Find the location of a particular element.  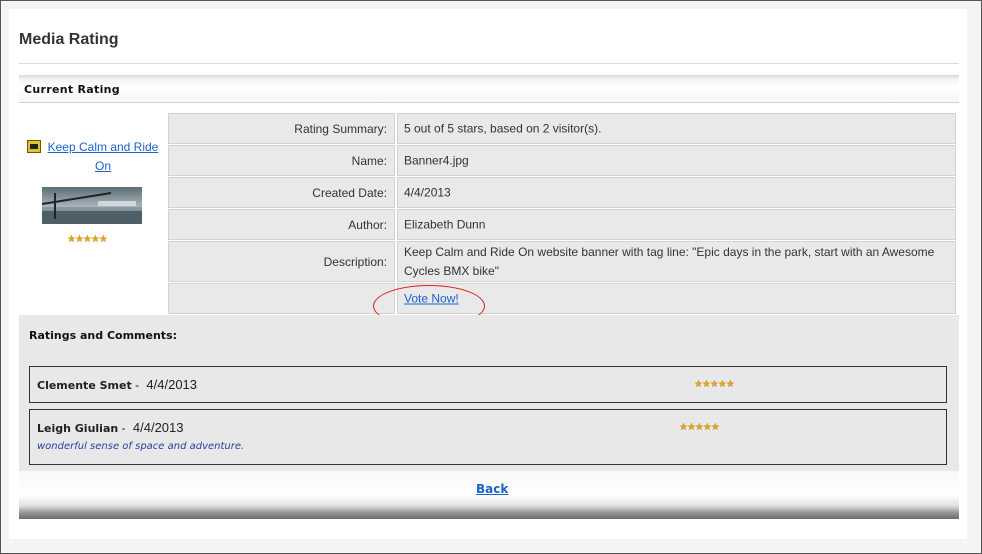

detail-label-cell: Description: is located at coordinates (281, 261).